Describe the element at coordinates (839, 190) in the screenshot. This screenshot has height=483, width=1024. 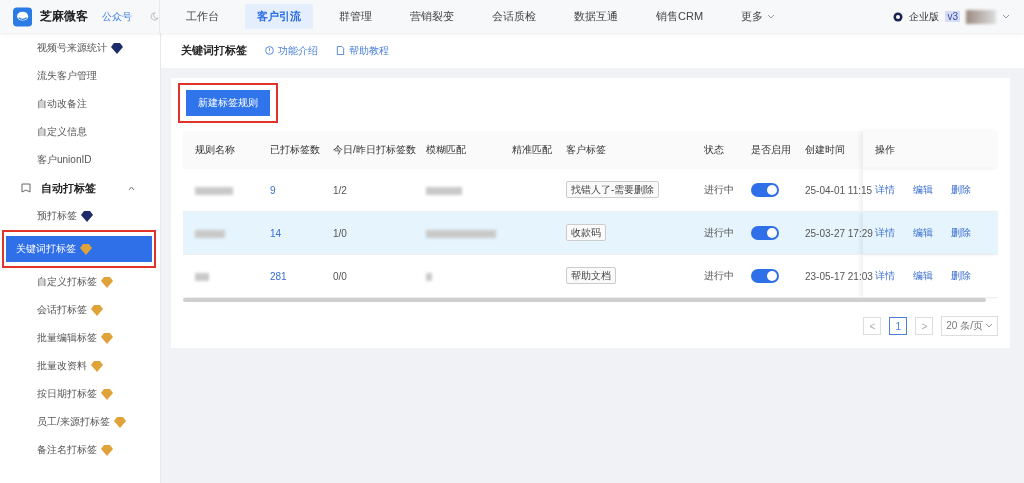
I see `created-time: 25-04-01 11:15` at that location.